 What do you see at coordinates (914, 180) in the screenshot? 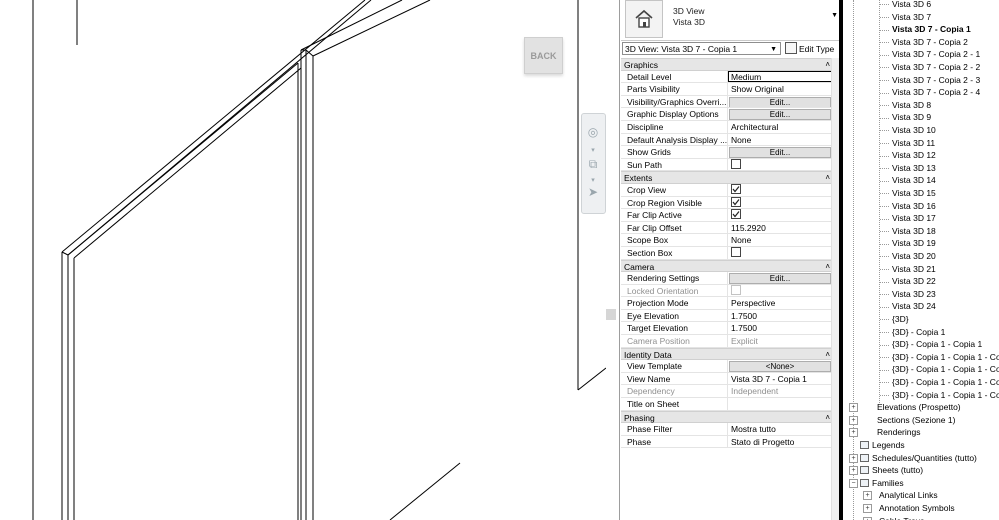
I see `browser-view-item: Vista 3D 14` at bounding box center [914, 180].